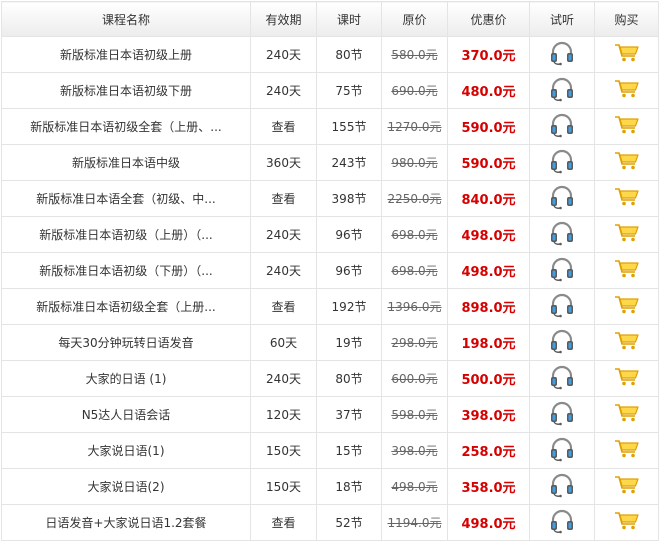 The width and height of the screenshot is (659, 547). What do you see at coordinates (414, 126) in the screenshot?
I see `original-price-cell: 1270.0元` at bounding box center [414, 126].